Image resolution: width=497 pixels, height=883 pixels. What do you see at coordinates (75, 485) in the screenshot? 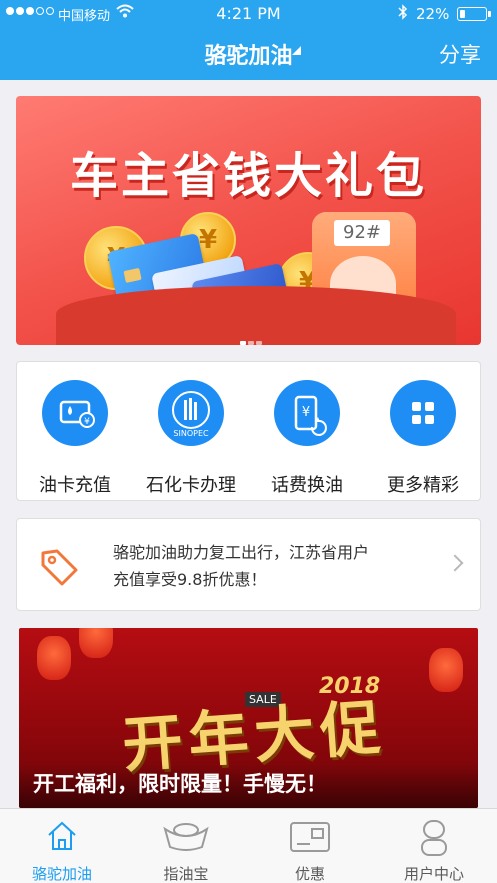
I see `menu-label: 油卡充值` at bounding box center [75, 485].